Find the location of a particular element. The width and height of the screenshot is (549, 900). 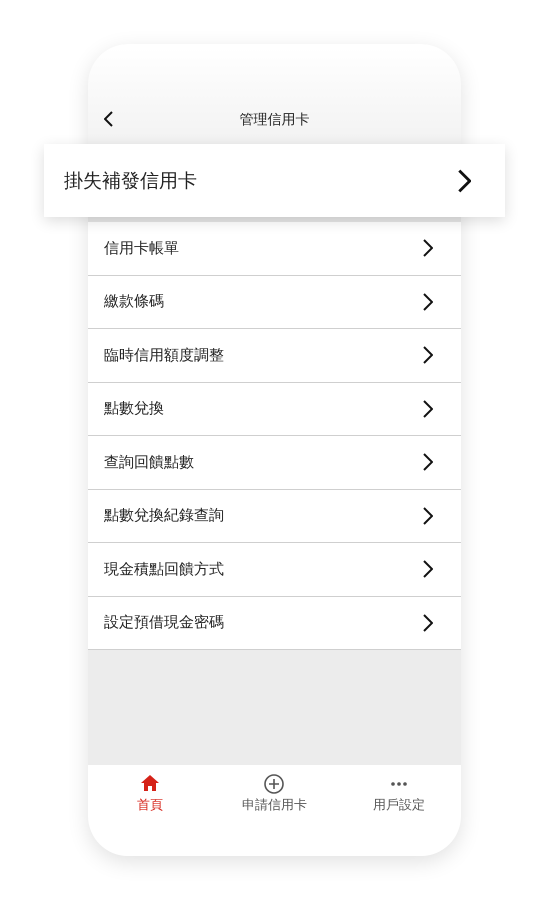

tab-item: 首頁 is located at coordinates (150, 794).